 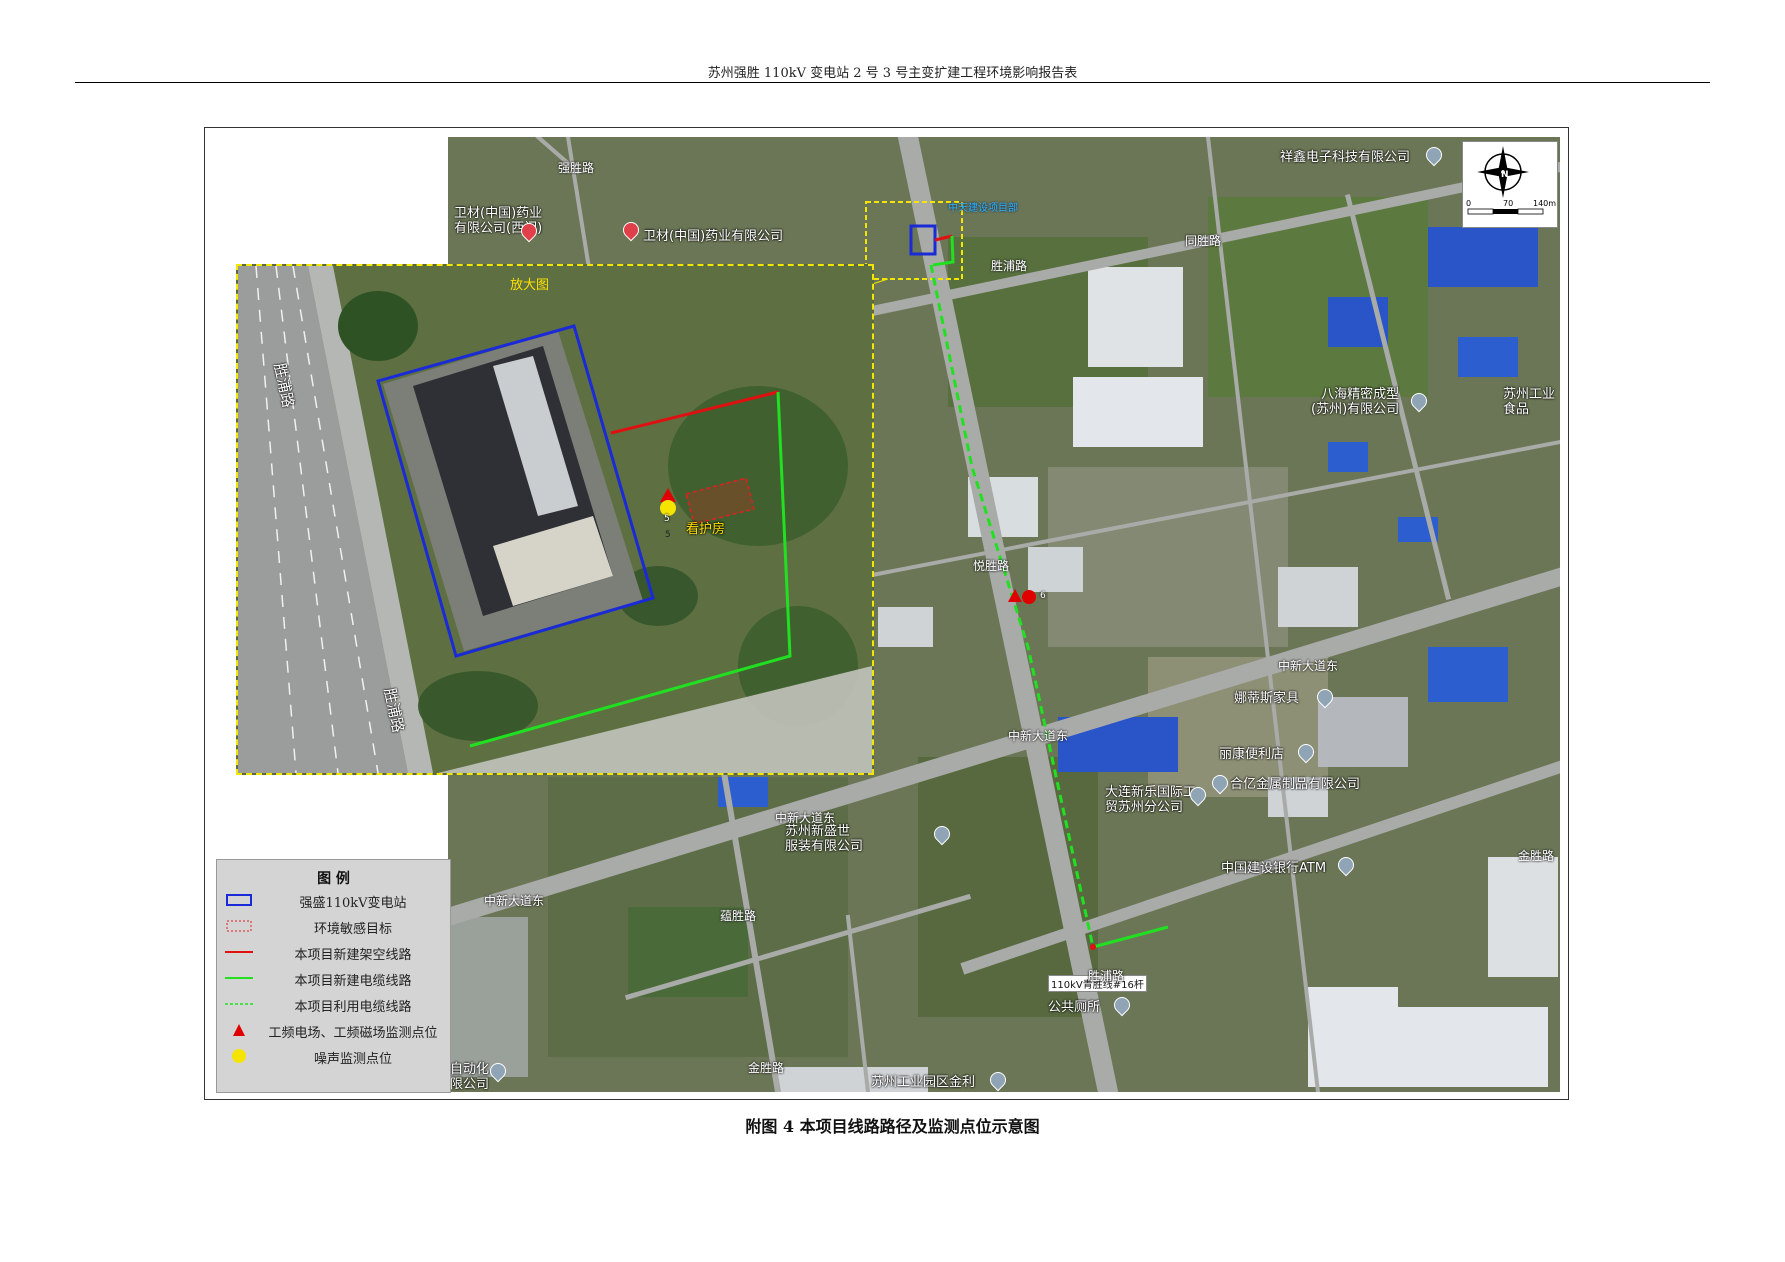 I want to click on road-jinsheng-1: 金胜路, so click(x=1536, y=856).